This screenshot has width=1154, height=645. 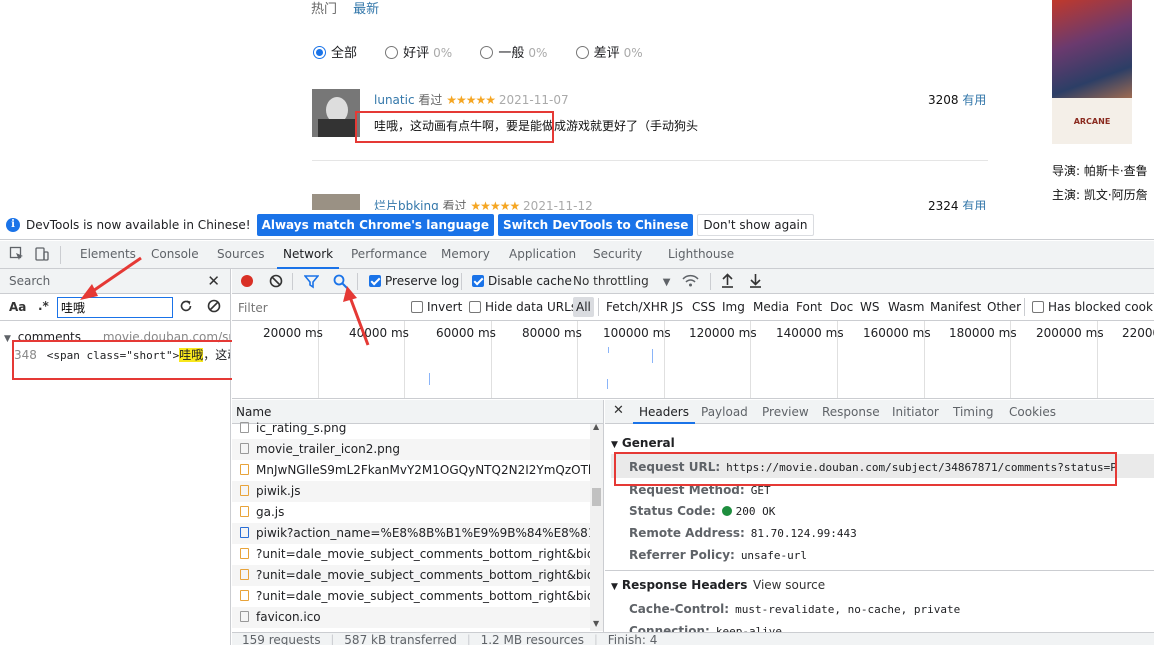 I want to click on filter-type-manifest: Manifest, so click(x=955, y=307).